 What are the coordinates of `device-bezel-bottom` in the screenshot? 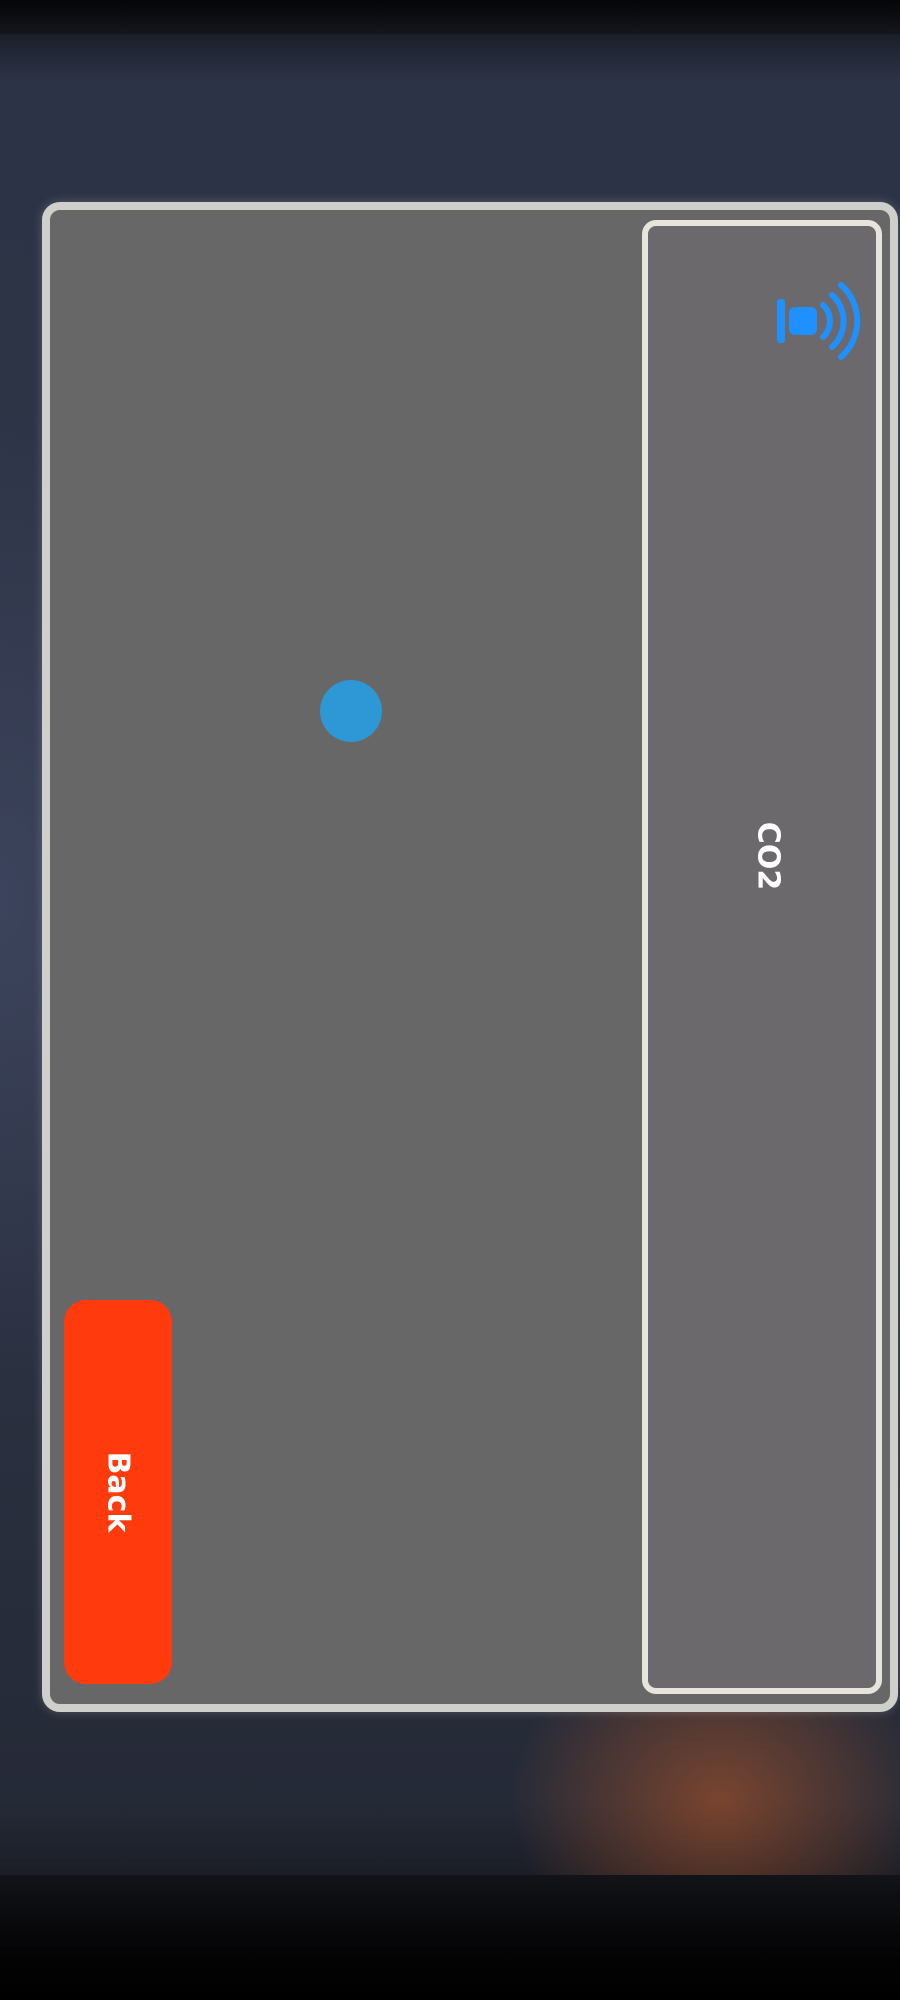 It's located at (450, 1937).